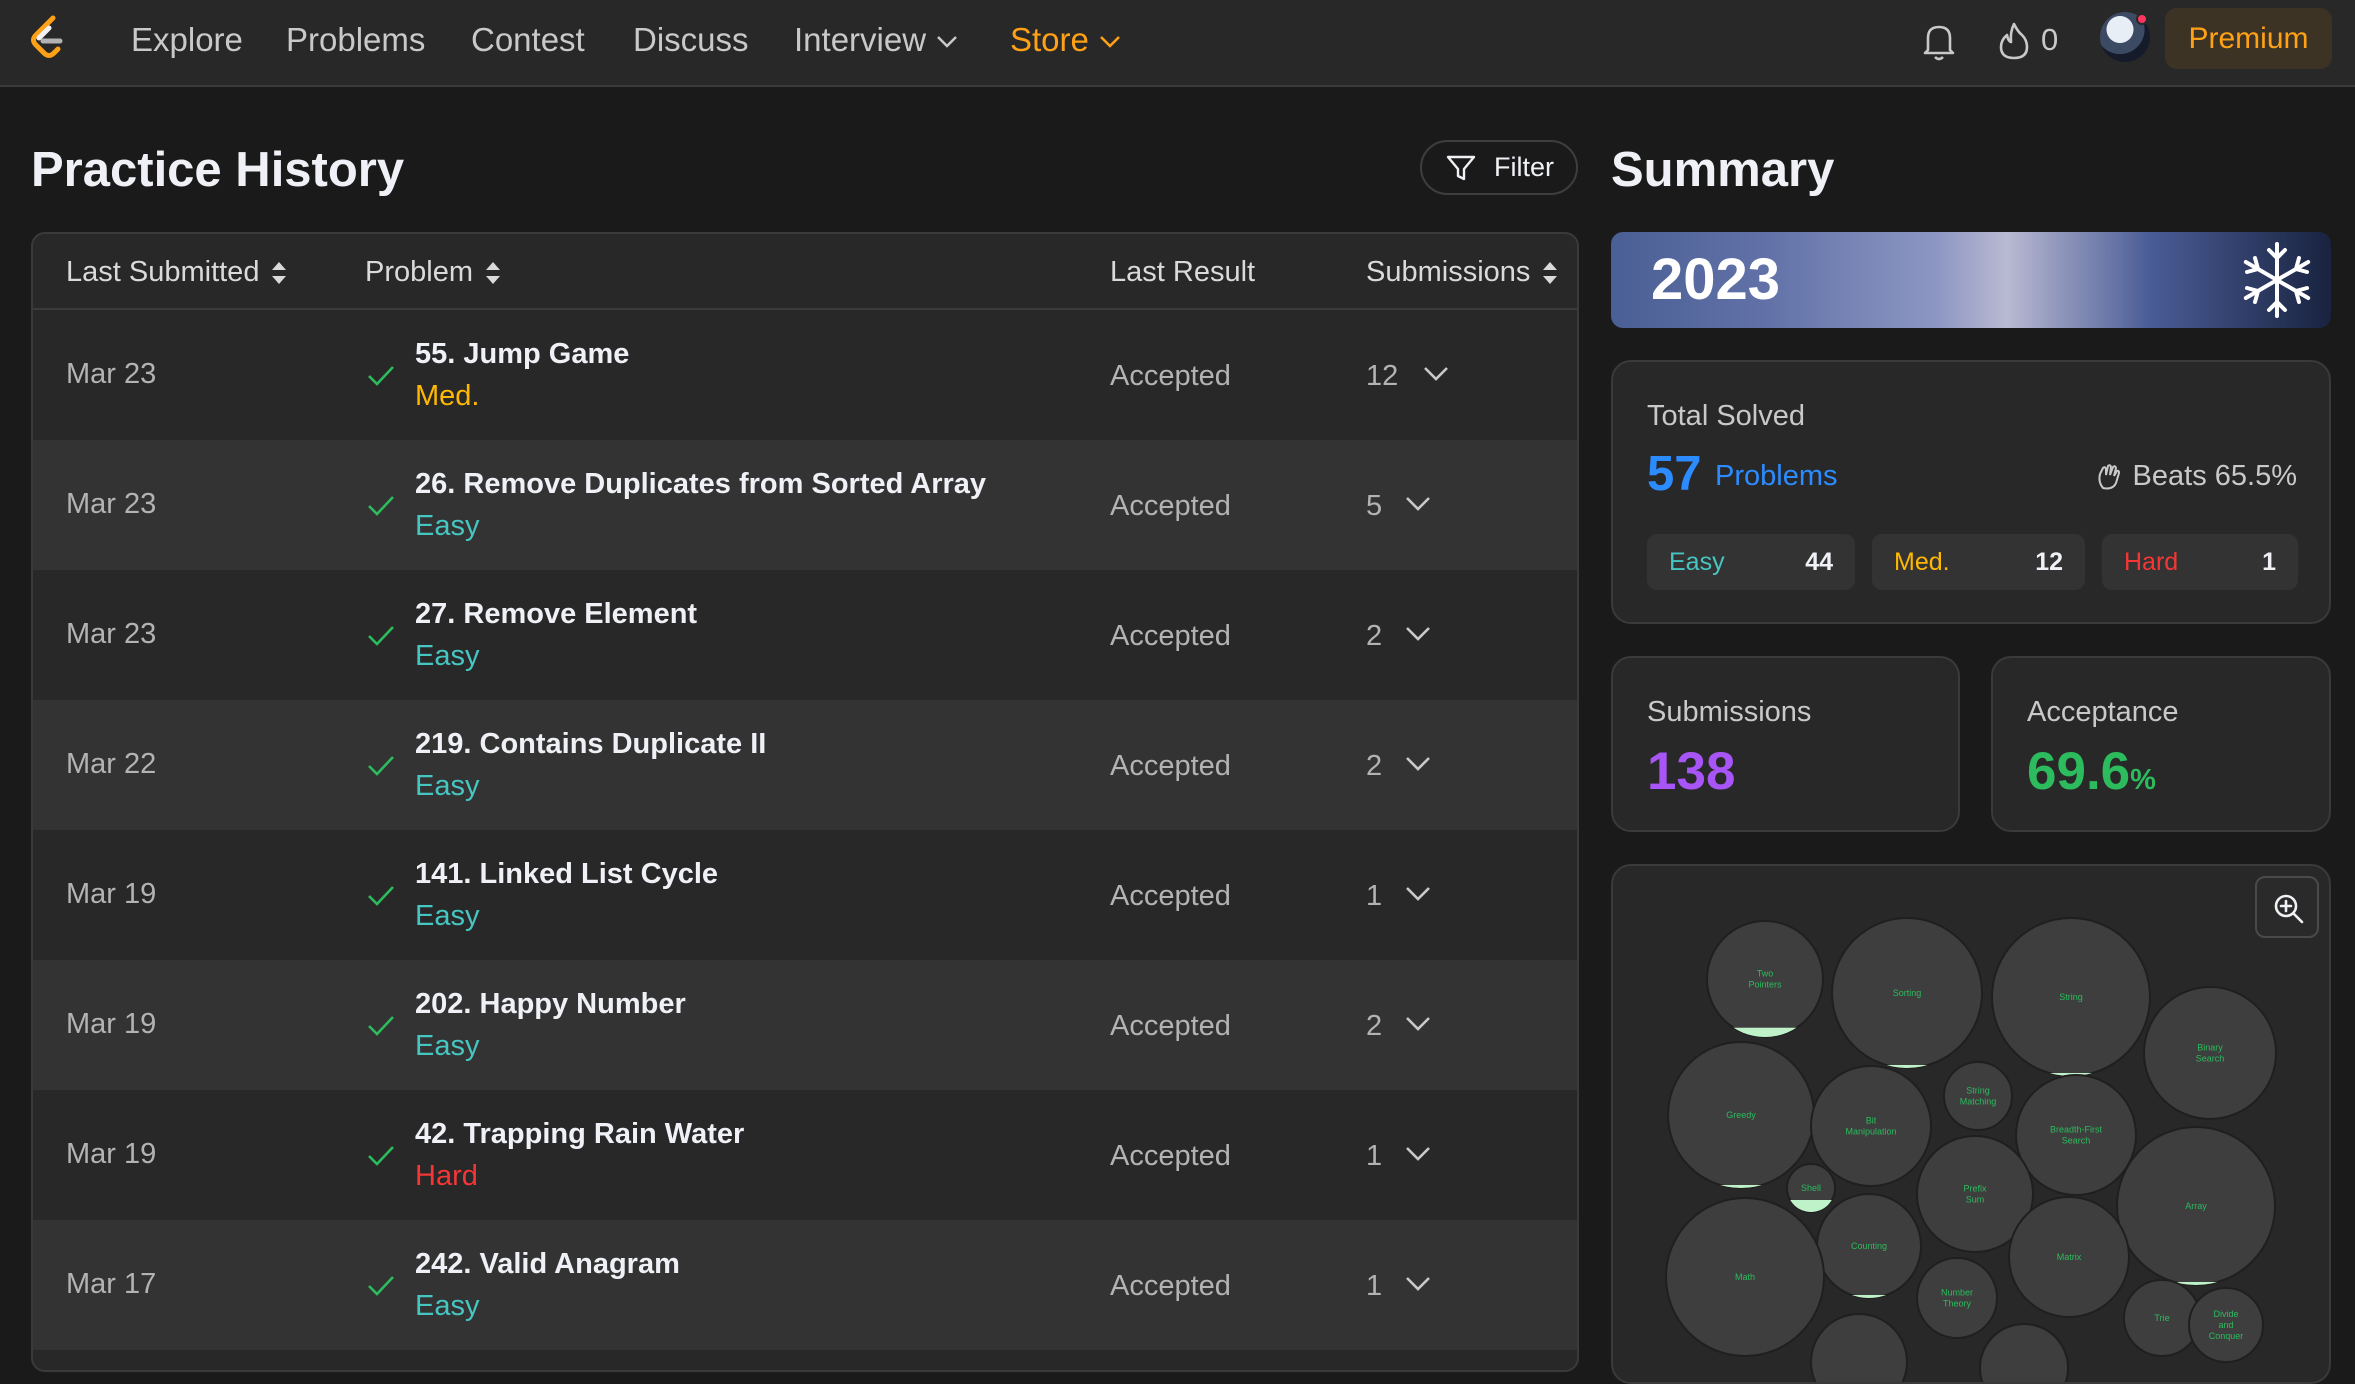 The image size is (2355, 1384). I want to click on skill-bubble: Divide and Conquer, so click(2226, 1325).